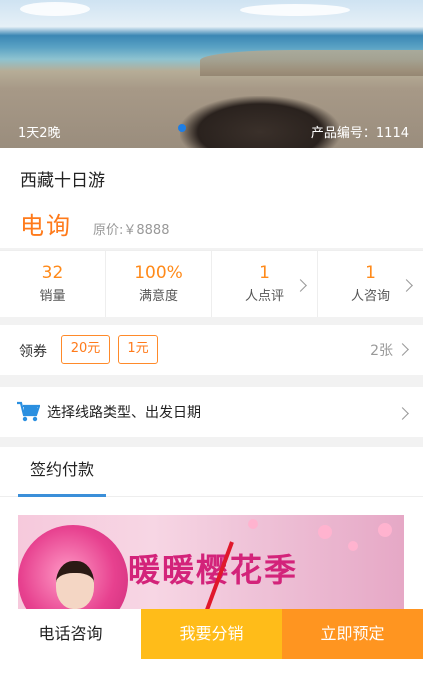 The width and height of the screenshot is (423, 675). Describe the element at coordinates (52, 273) in the screenshot. I see `stat-value: 32` at that location.